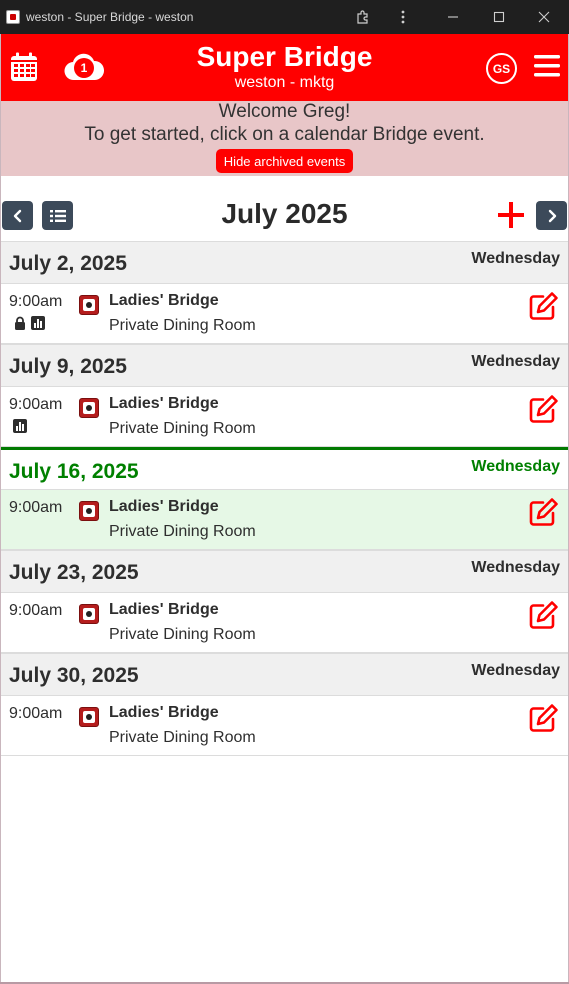 The height and width of the screenshot is (984, 569). I want to click on add-event-button, so click(511, 215).